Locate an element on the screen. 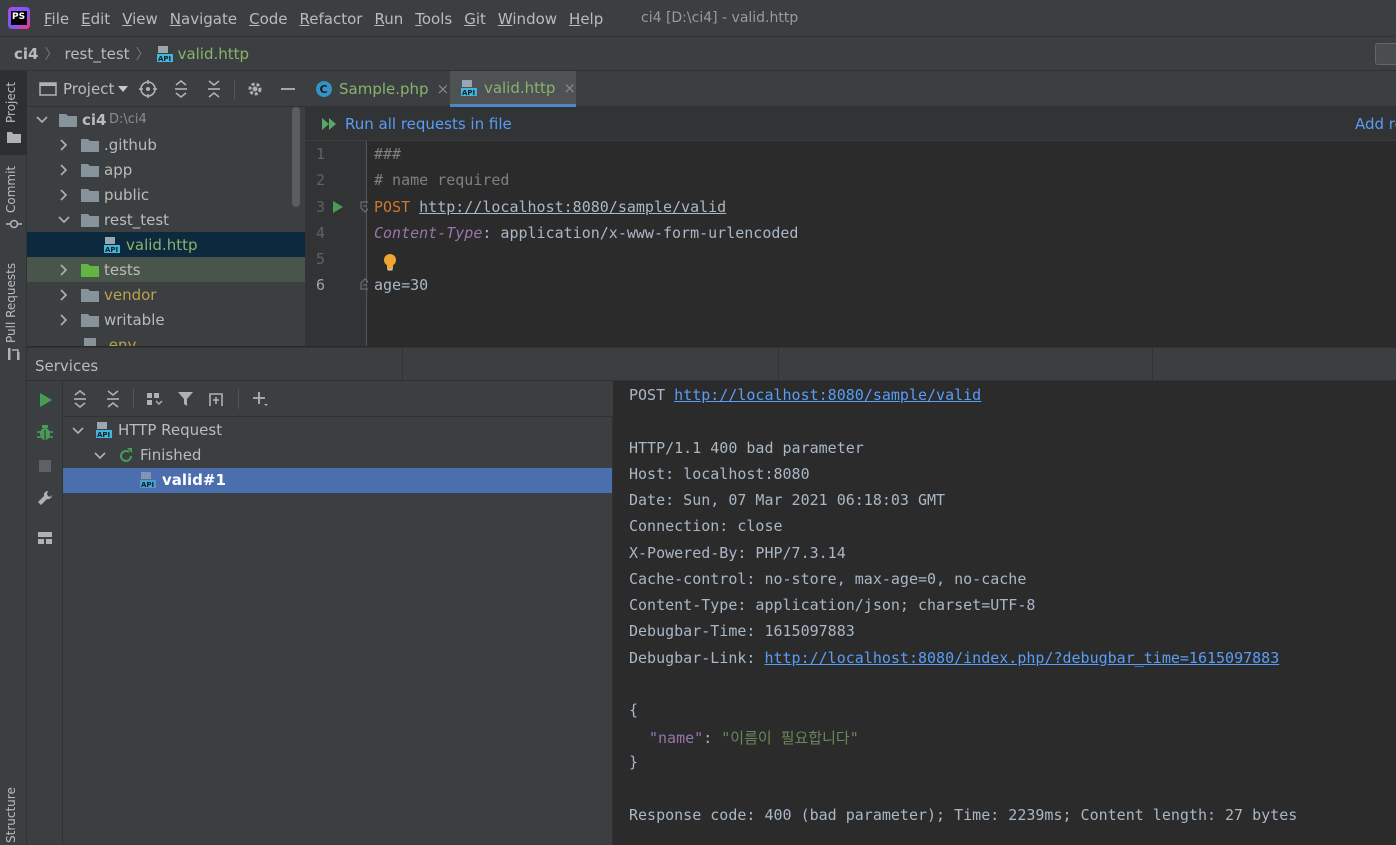  run-all-icon is located at coordinates (329, 124).